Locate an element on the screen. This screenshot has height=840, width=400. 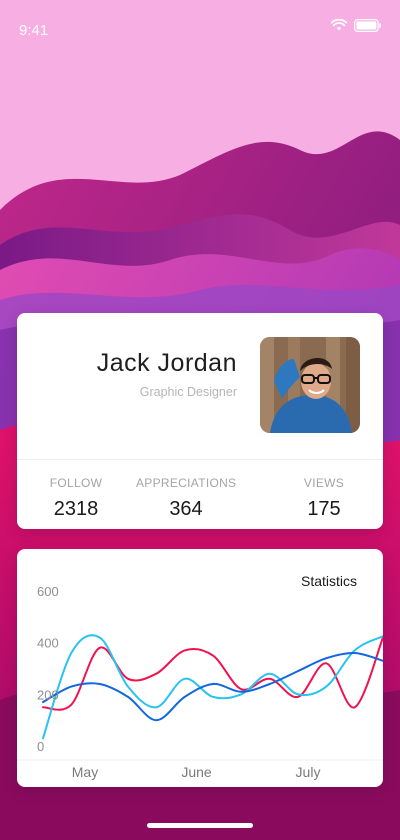
profile-role: Graphic Designer is located at coordinates (188, 392).